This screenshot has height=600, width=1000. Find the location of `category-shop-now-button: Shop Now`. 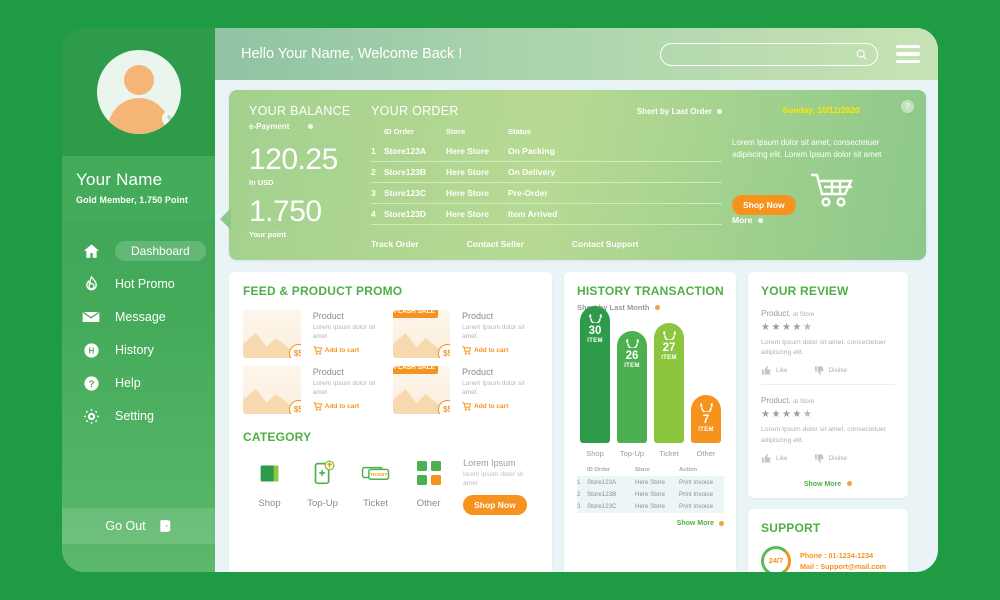

category-shop-now-button: Shop Now is located at coordinates (495, 505).